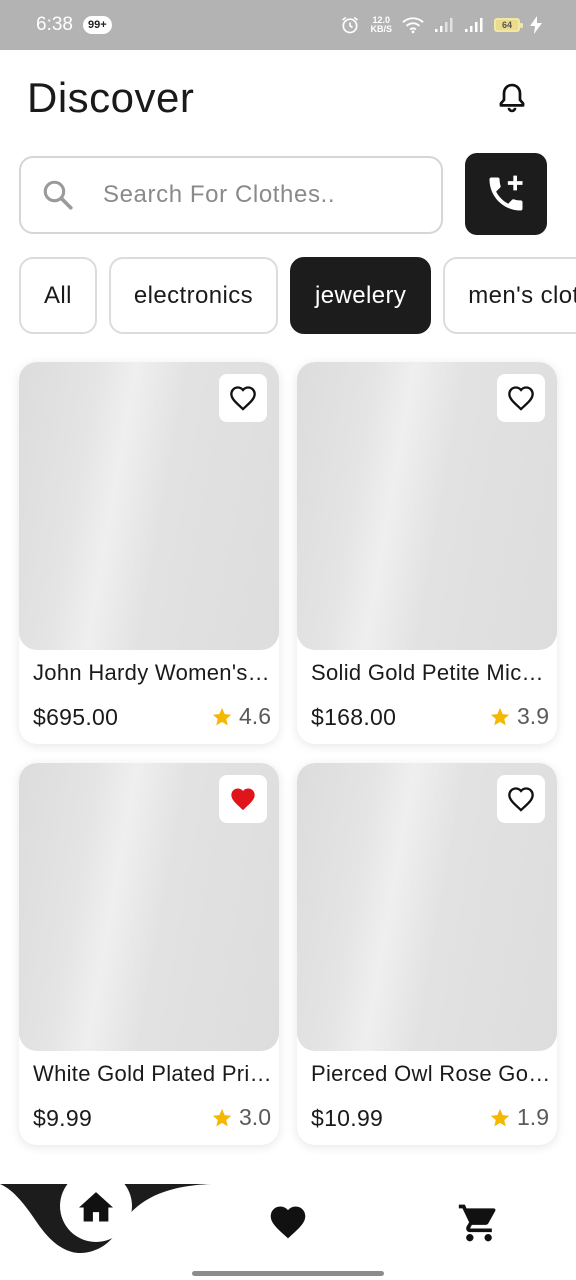  What do you see at coordinates (533, 1117) in the screenshot?
I see `rating-value: 1.9` at bounding box center [533, 1117].